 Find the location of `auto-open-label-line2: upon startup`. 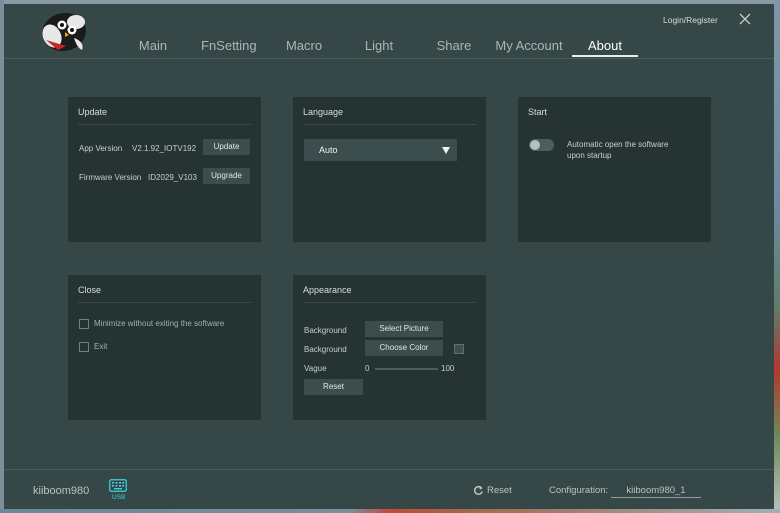

auto-open-label-line2: upon startup is located at coordinates (589, 155).